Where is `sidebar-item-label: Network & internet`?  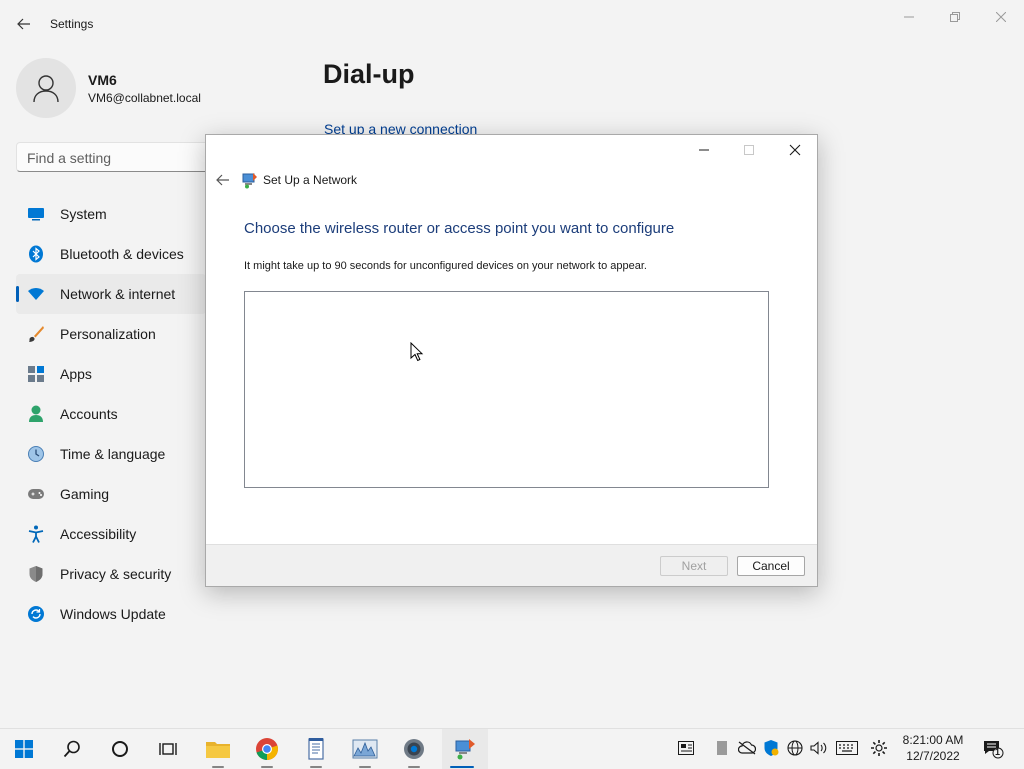 sidebar-item-label: Network & internet is located at coordinates (118, 294).